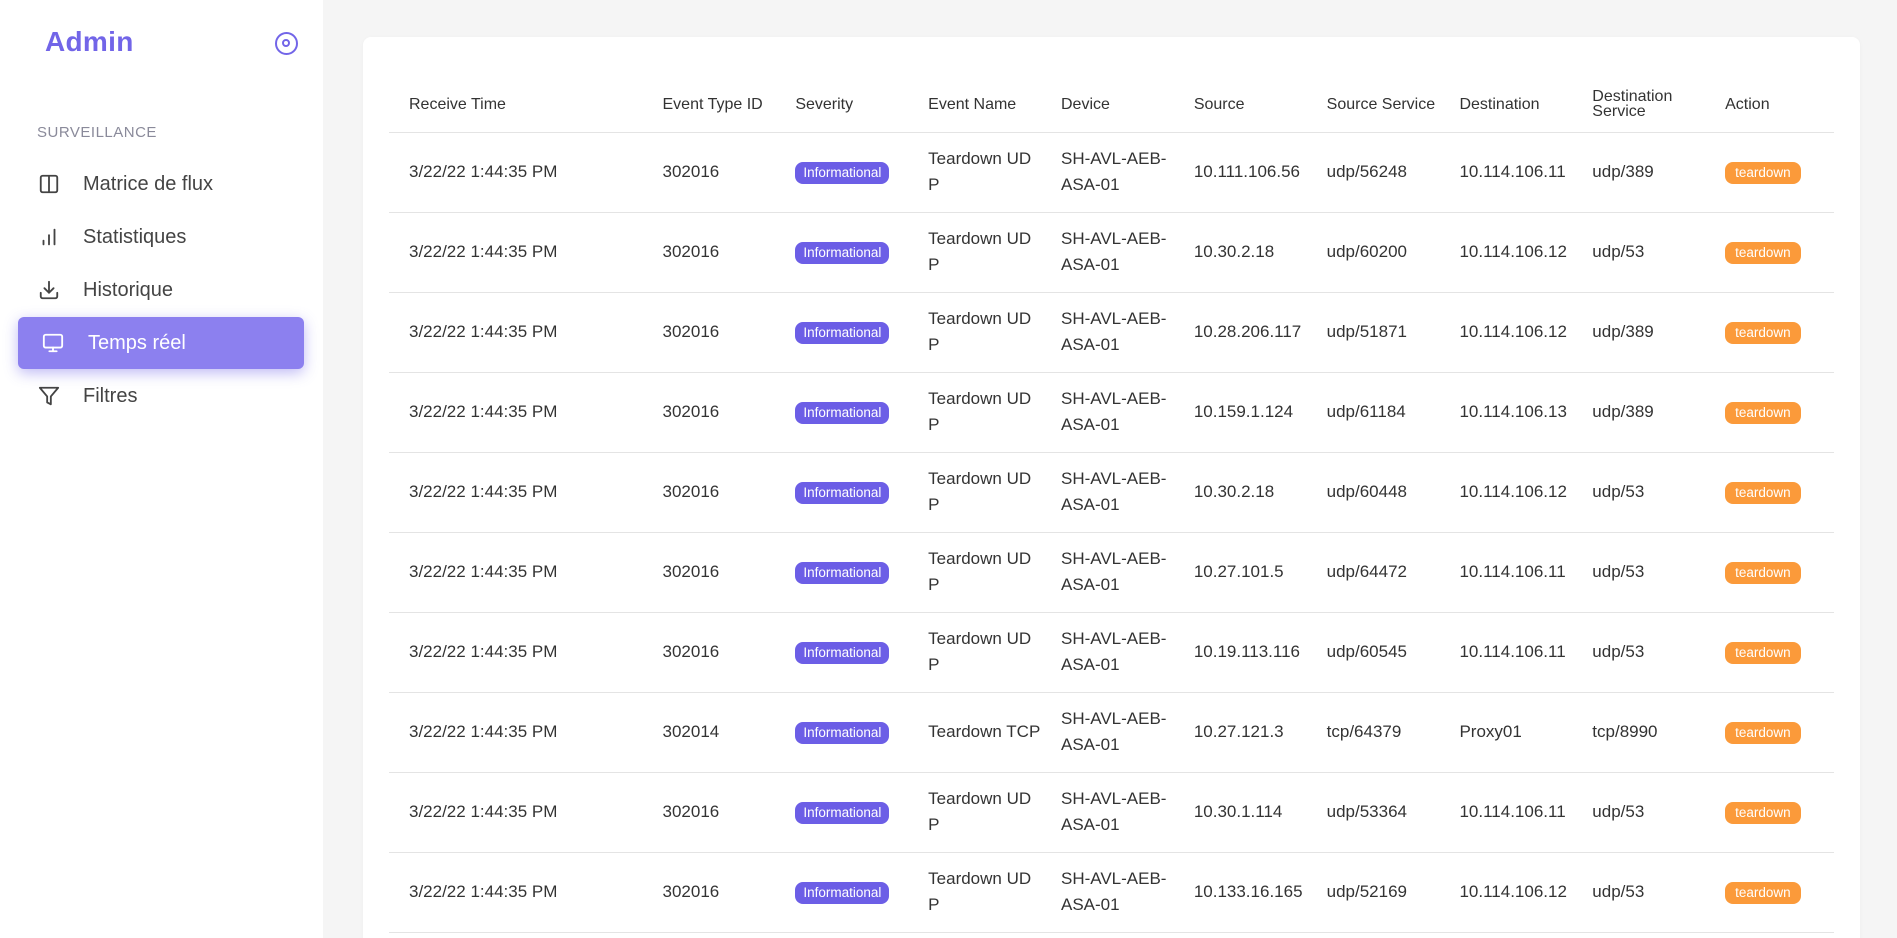  Describe the element at coordinates (137, 342) in the screenshot. I see `sidebar-item-label: Temps réel` at that location.